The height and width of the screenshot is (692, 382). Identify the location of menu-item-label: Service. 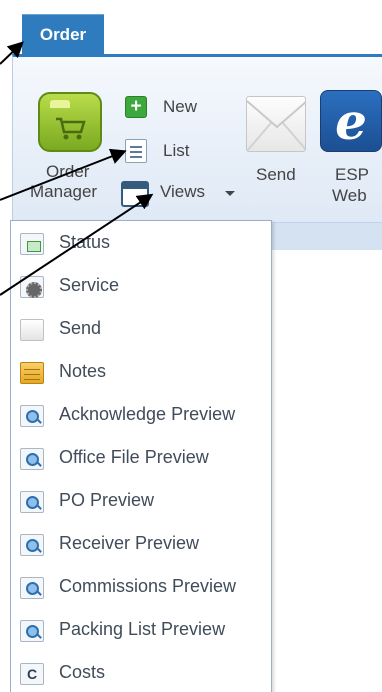
(89, 285).